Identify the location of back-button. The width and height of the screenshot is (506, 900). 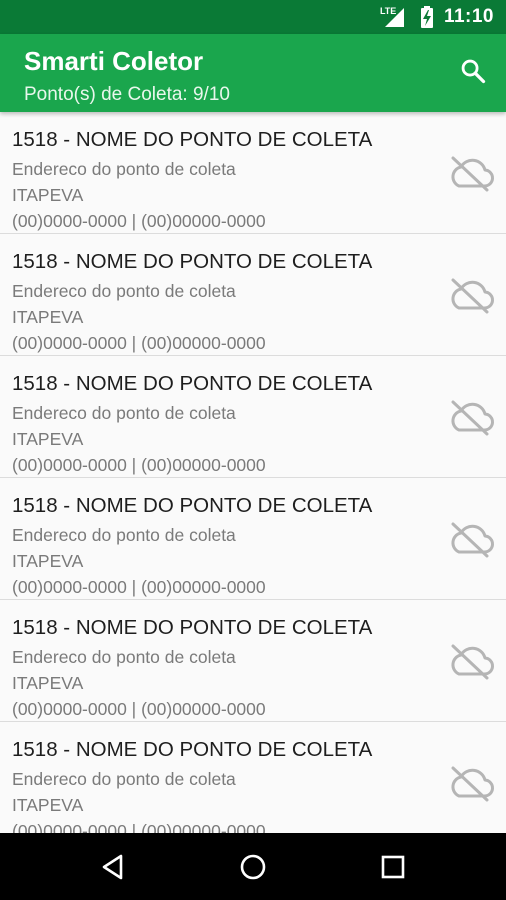
(113, 867).